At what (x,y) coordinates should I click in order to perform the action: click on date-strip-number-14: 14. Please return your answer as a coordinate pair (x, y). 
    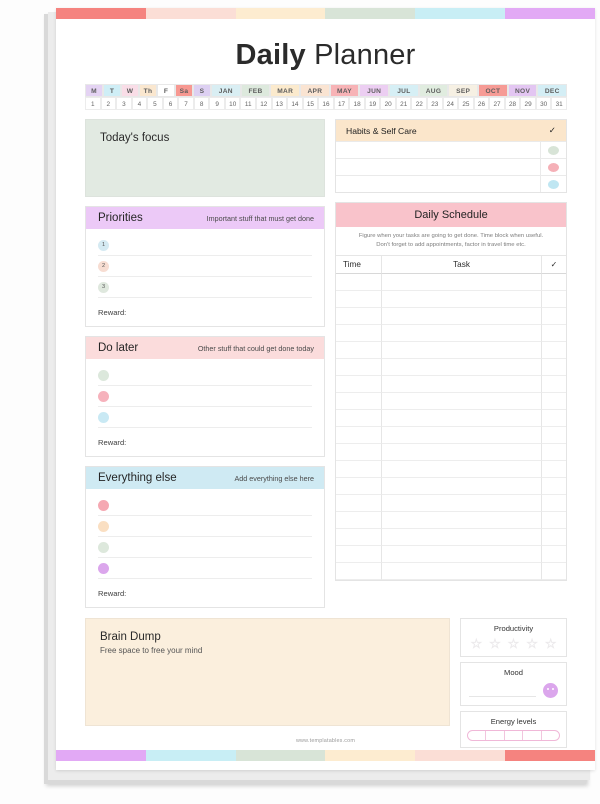
    Looking at the image, I should click on (295, 103).